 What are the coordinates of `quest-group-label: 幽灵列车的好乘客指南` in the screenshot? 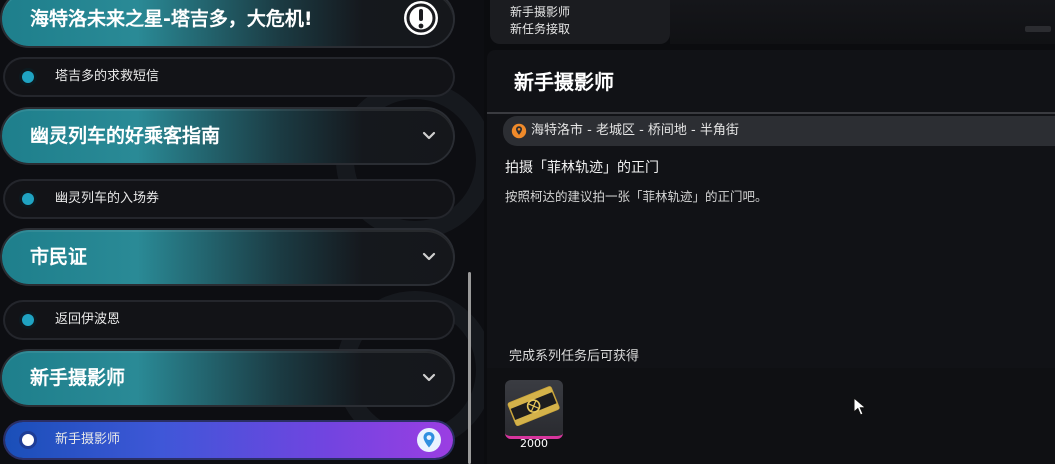 It's located at (125, 136).